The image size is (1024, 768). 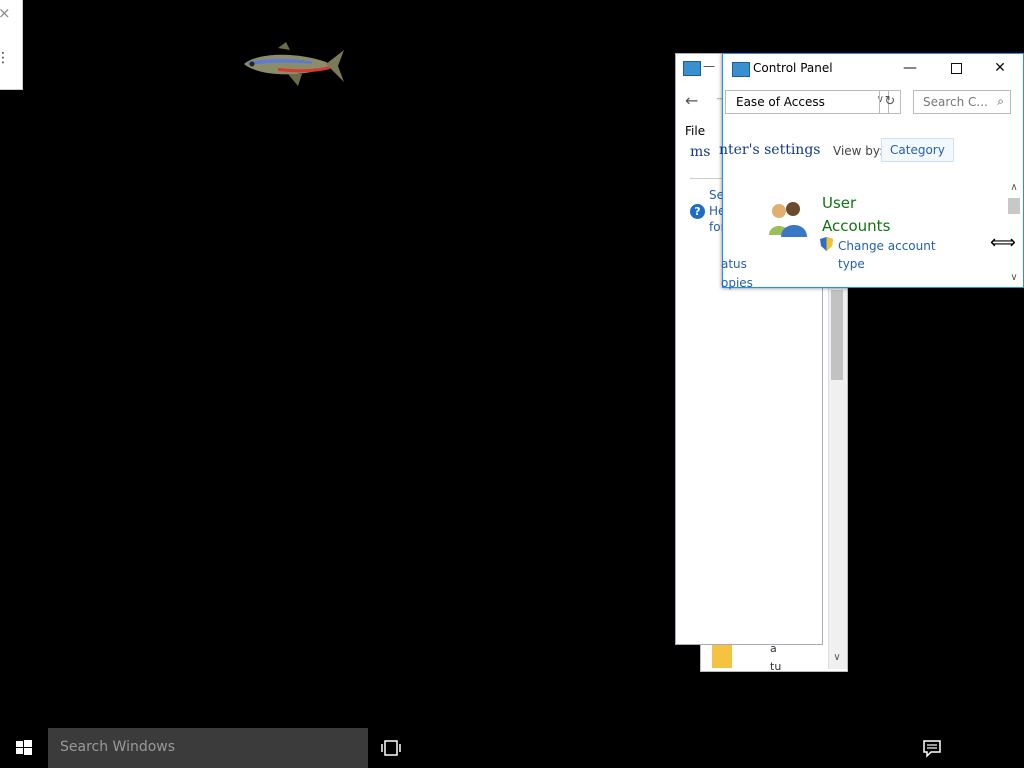 I want to click on minimize-button: —, so click(x=910, y=69).